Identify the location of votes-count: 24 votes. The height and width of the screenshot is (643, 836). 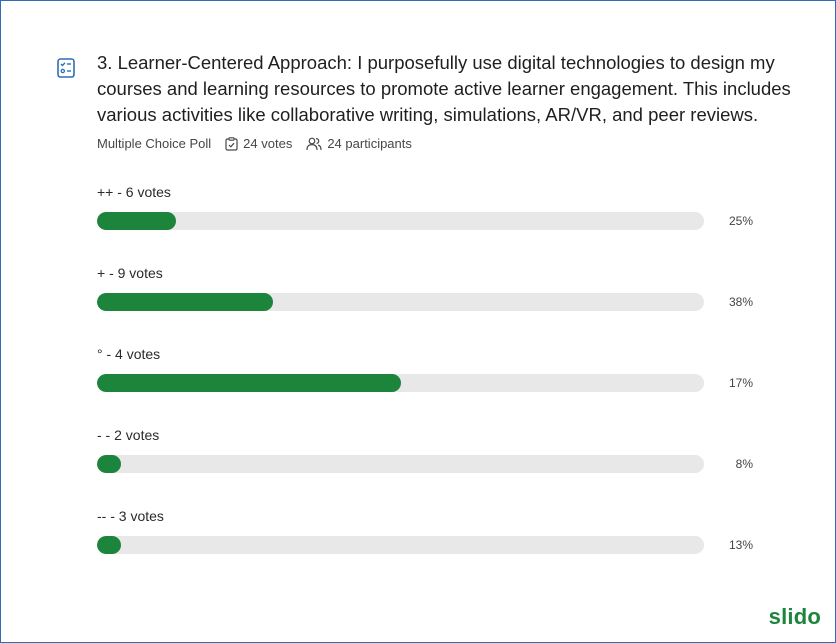
(258, 143).